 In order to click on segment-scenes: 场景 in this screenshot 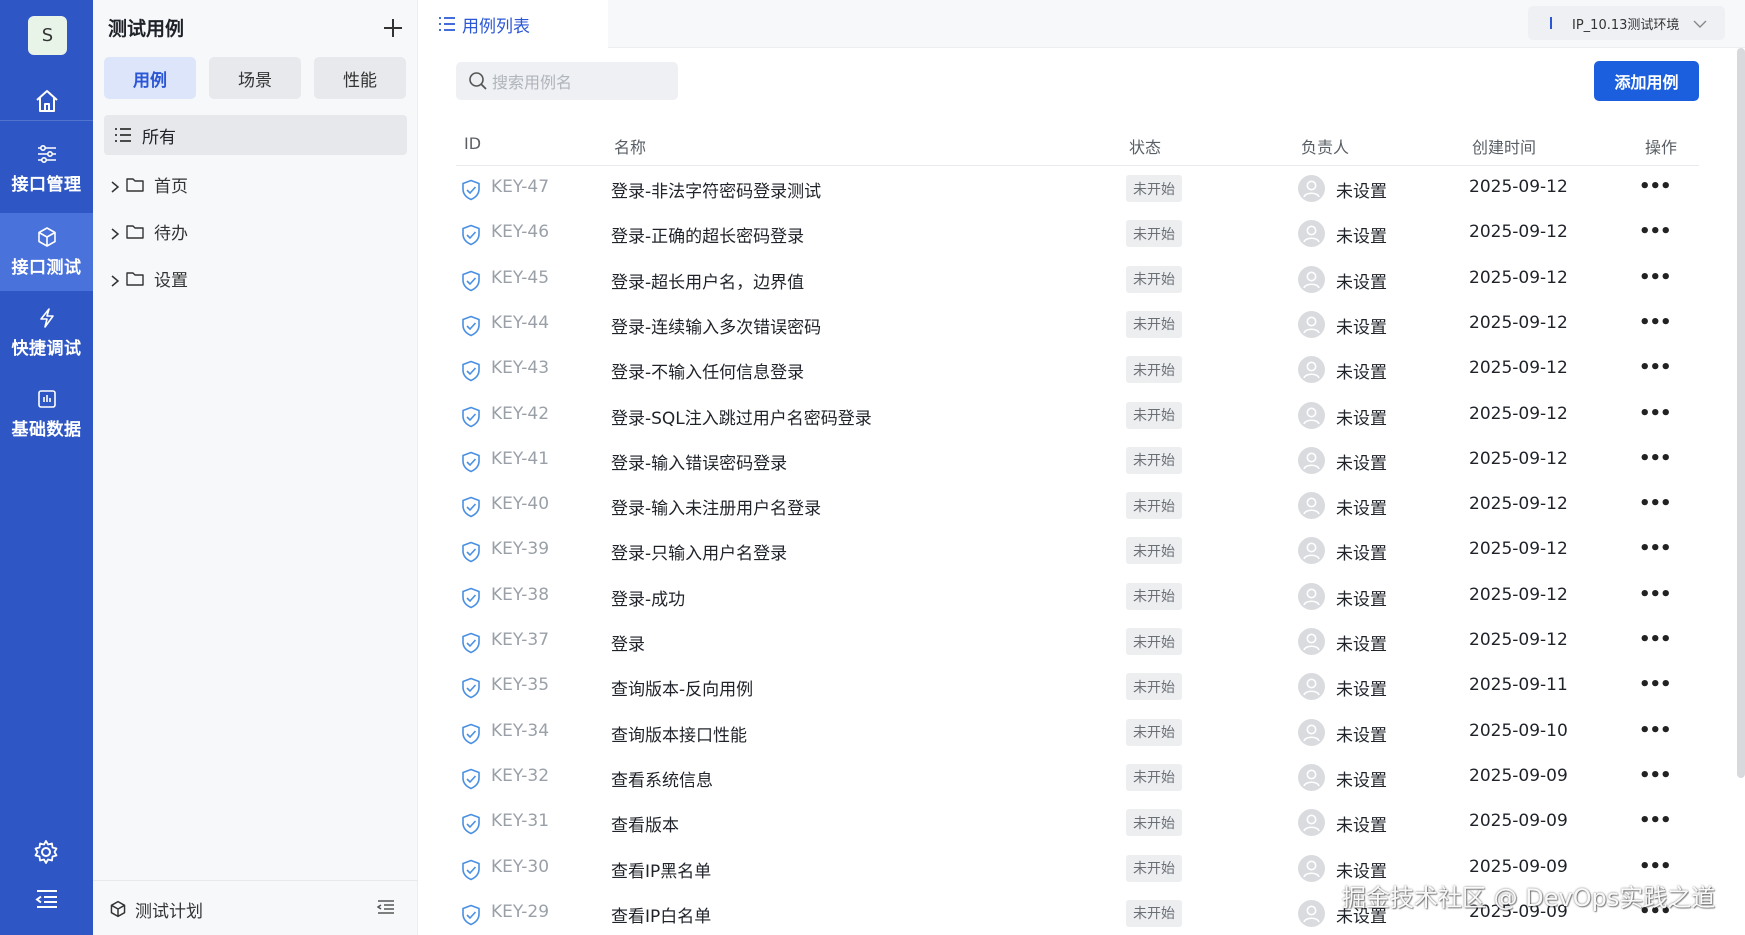, I will do `click(255, 78)`.